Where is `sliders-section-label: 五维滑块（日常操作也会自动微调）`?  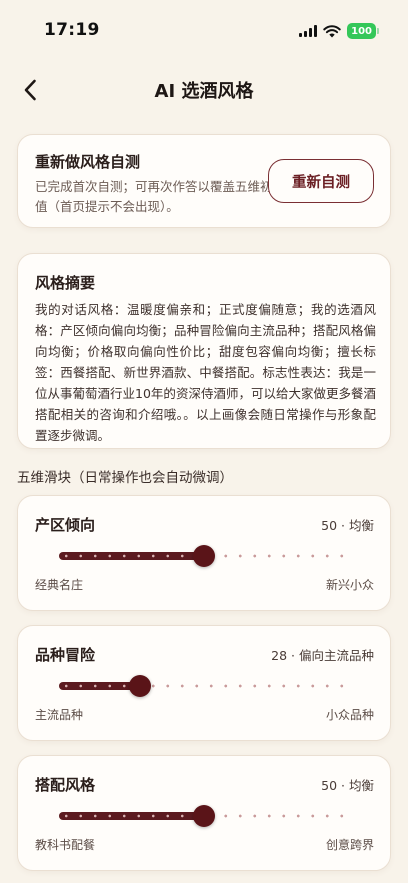 sliders-section-label: 五维滑块（日常操作也会自动微调） is located at coordinates (125, 478).